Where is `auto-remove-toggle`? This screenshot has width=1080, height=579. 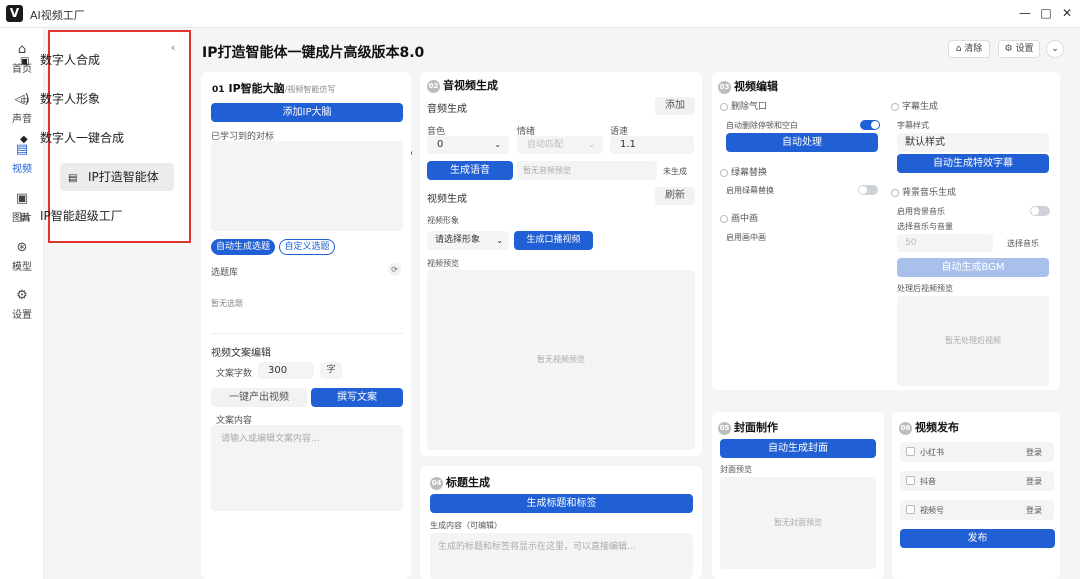 auto-remove-toggle is located at coordinates (870, 125).